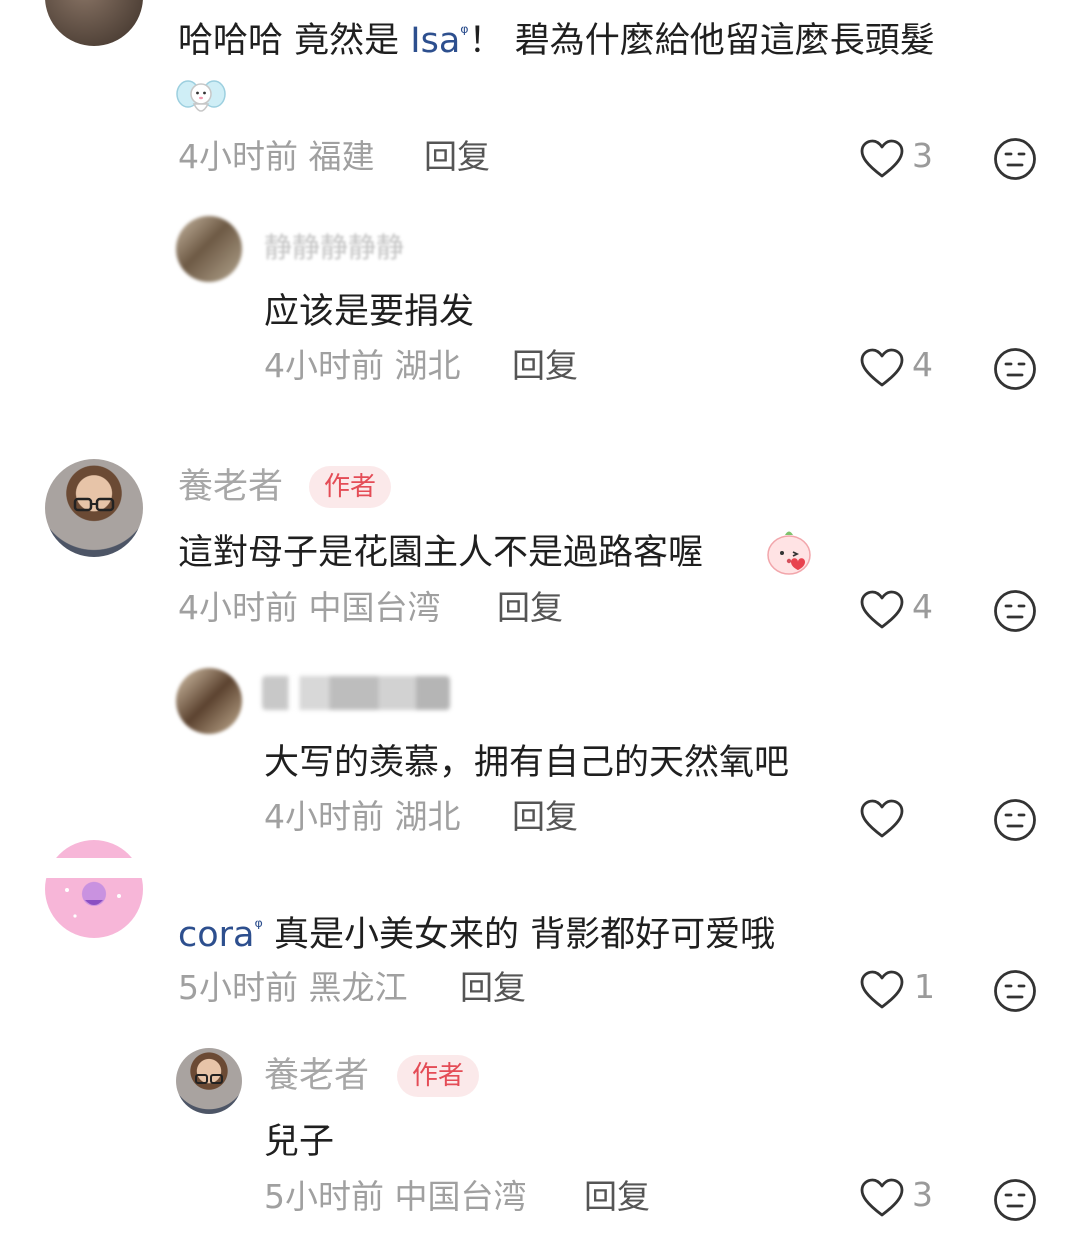  I want to click on comment-text: coraᵠ 真是小美女来的 背影都好可爱哦, so click(477, 934).